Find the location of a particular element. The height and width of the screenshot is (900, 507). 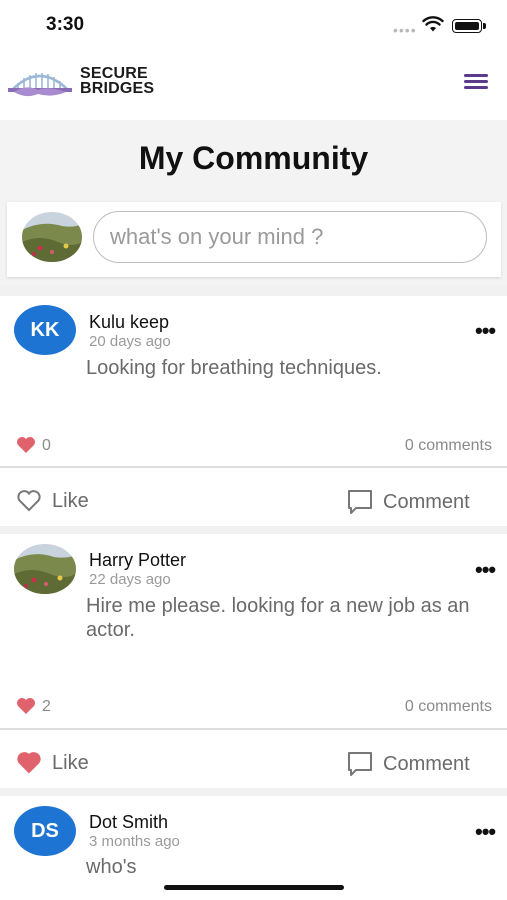

bridge-logo-icon is located at coordinates (40, 85).